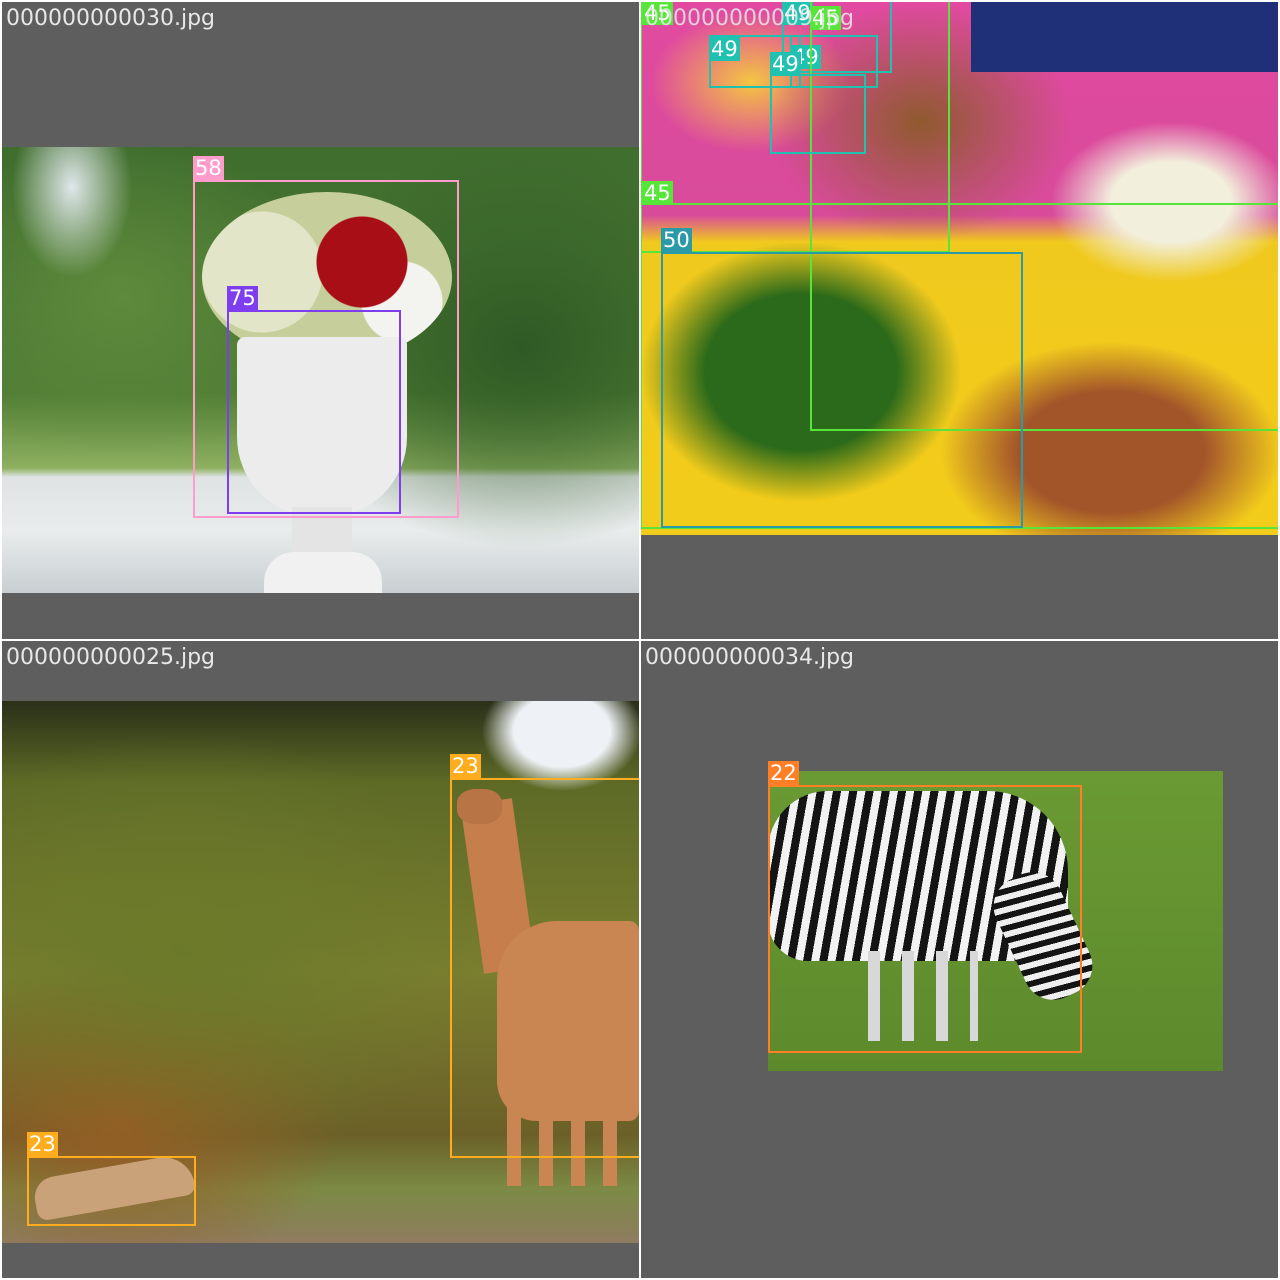 Image resolution: width=1280 pixels, height=1280 pixels. I want to click on box-label: 75, so click(242, 298).